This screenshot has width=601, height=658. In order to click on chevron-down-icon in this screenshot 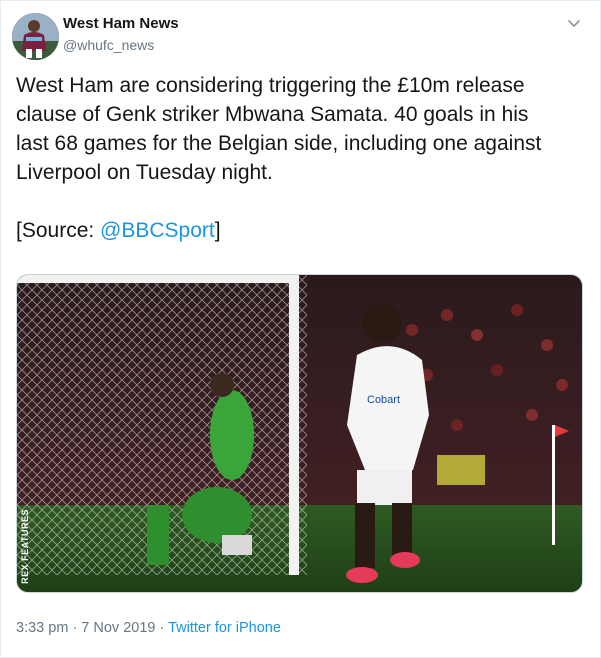, I will do `click(574, 23)`.